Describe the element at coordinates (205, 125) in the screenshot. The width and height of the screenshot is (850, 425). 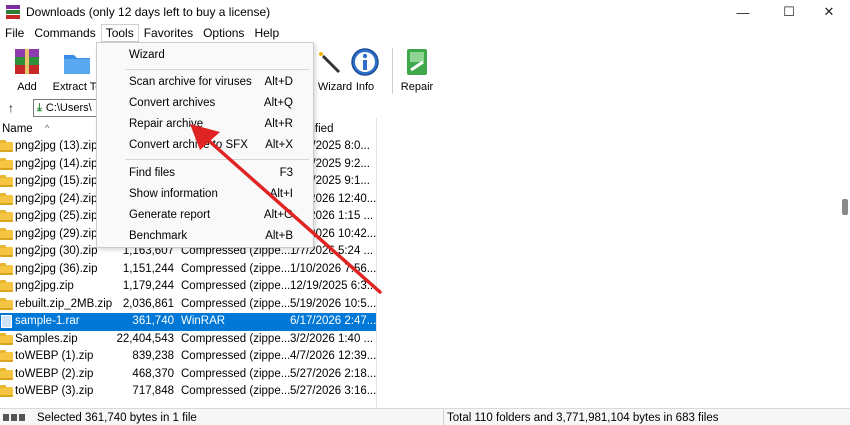
I see `menu-item-repair-archive: Repair archive Alt+R` at that location.